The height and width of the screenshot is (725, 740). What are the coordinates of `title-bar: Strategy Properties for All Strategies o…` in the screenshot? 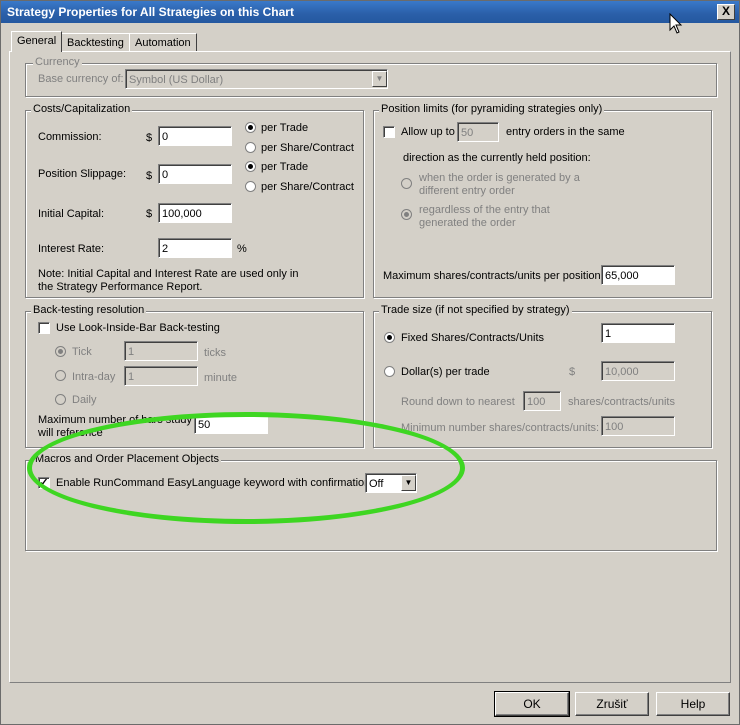 It's located at (370, 12).